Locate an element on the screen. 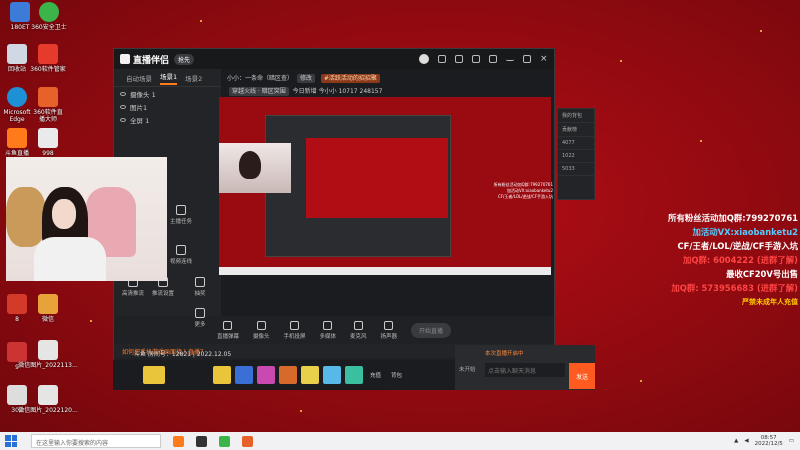 The width and height of the screenshot is (800, 450). send-button: 发送 is located at coordinates (582, 376).